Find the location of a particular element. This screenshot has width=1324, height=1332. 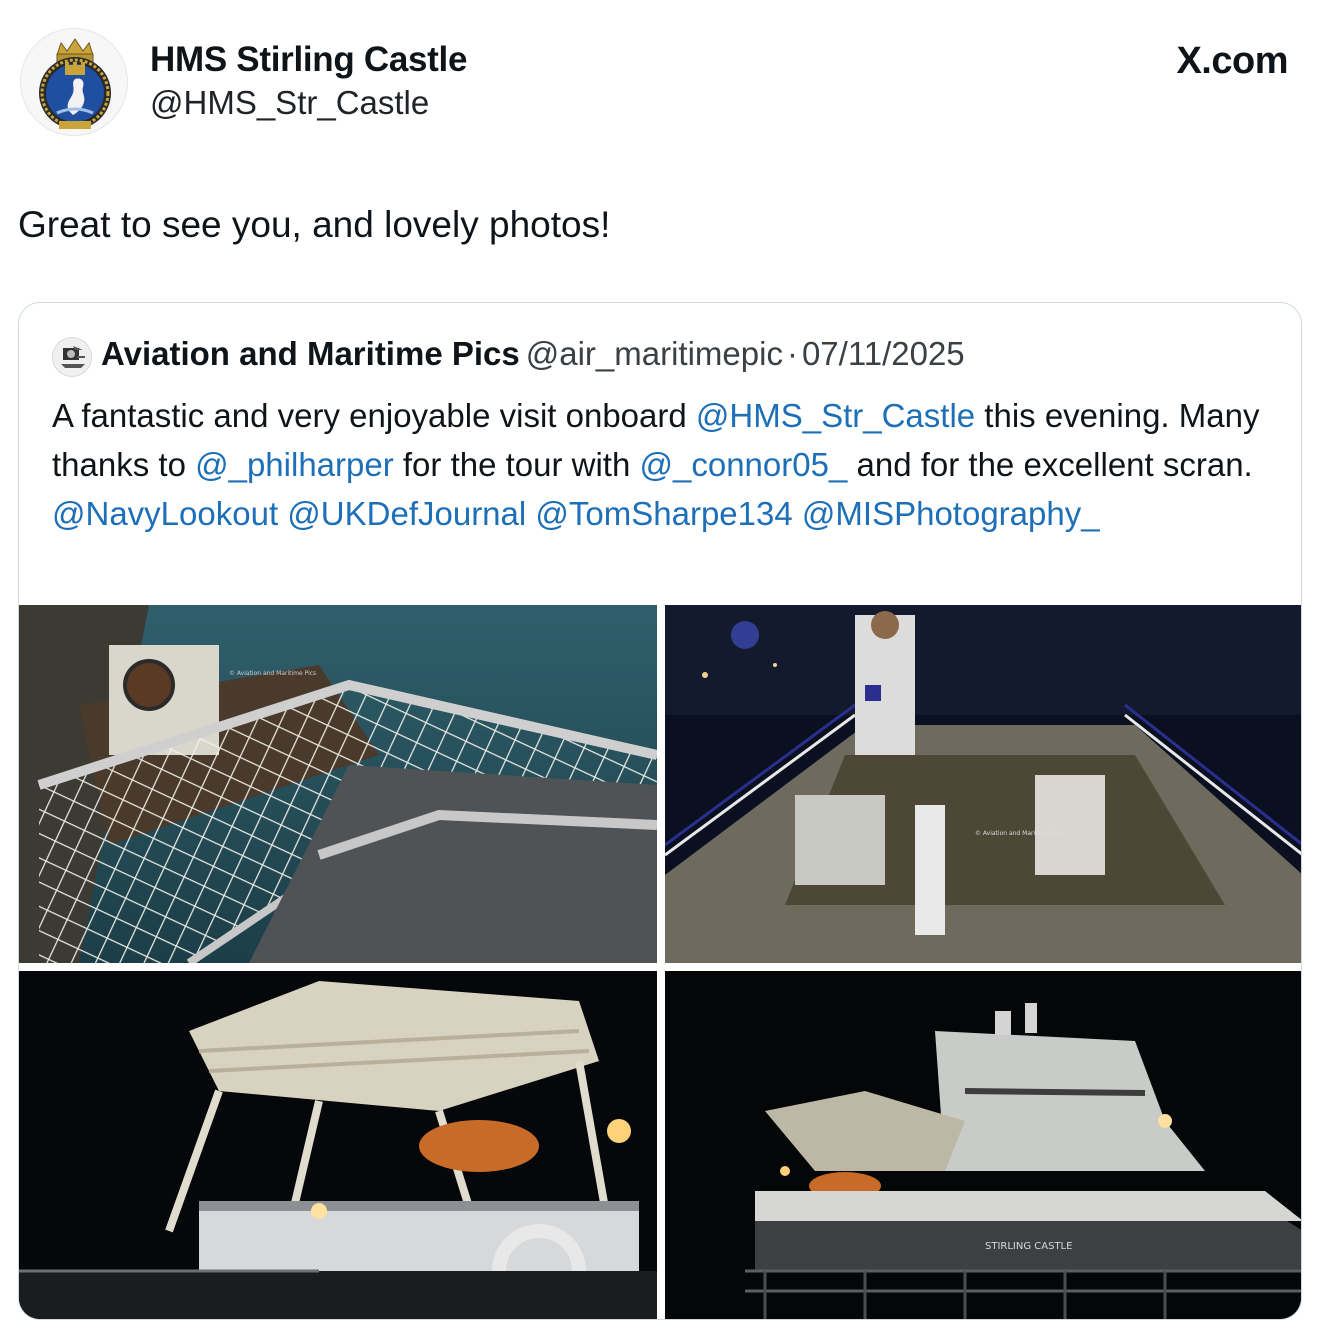

author-display-name: HMS Stirling Castle is located at coordinates (308, 60).